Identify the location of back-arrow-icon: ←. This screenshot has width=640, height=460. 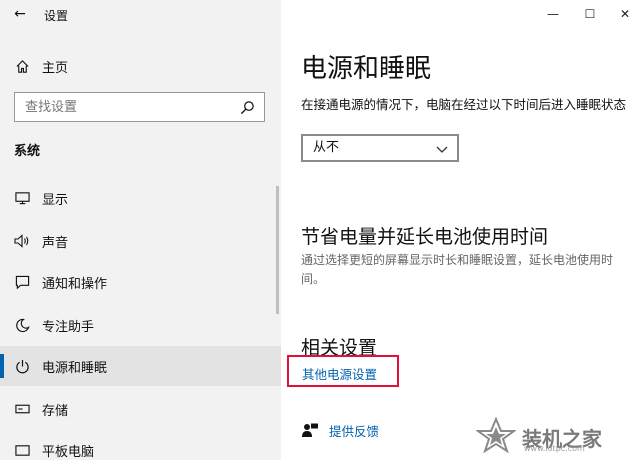
(20, 14).